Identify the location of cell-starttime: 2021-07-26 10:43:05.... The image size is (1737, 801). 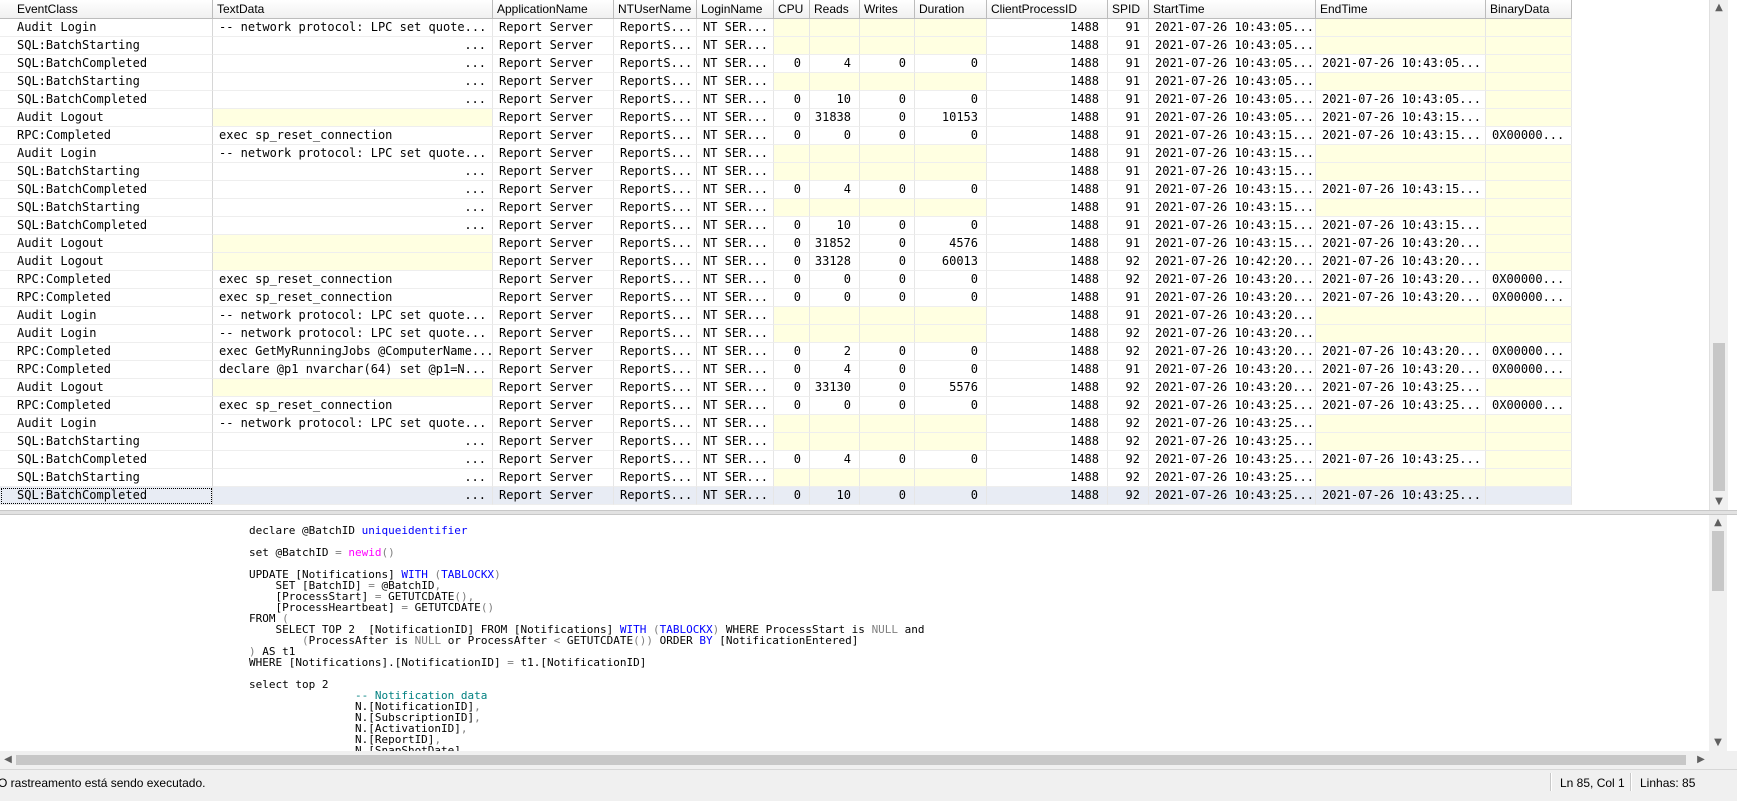
(1232, 28).